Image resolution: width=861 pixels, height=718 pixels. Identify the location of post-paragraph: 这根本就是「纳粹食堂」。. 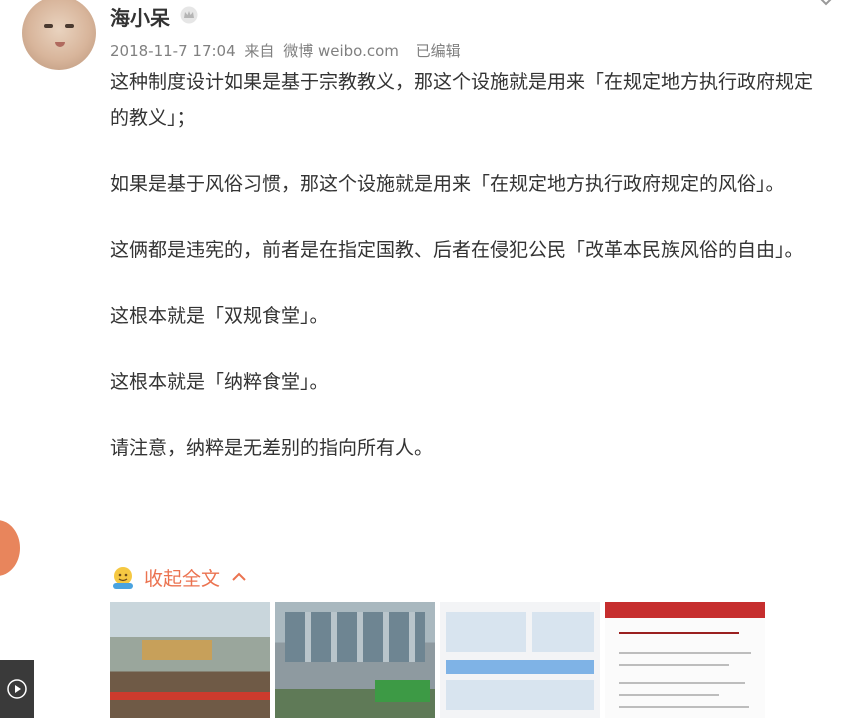
(219, 382).